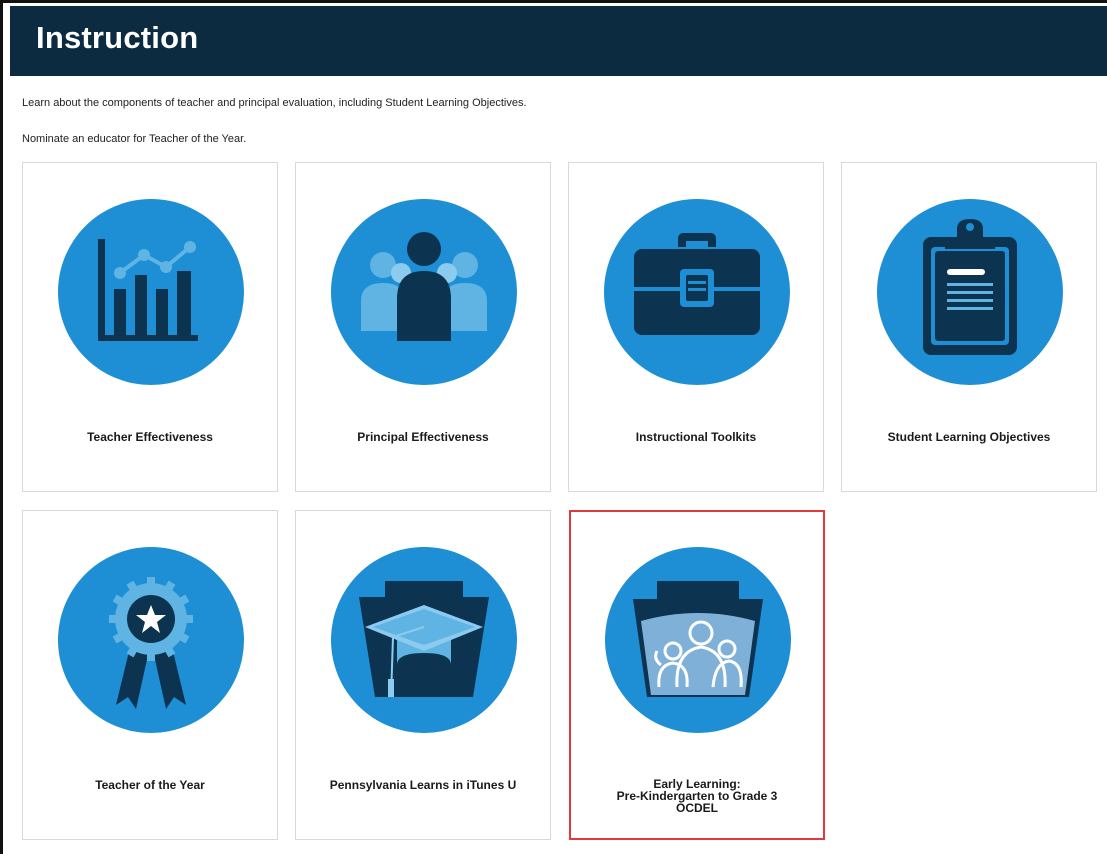 The height and width of the screenshot is (854, 1107). I want to click on tile-label: Principal Effectiveness, so click(423, 437).